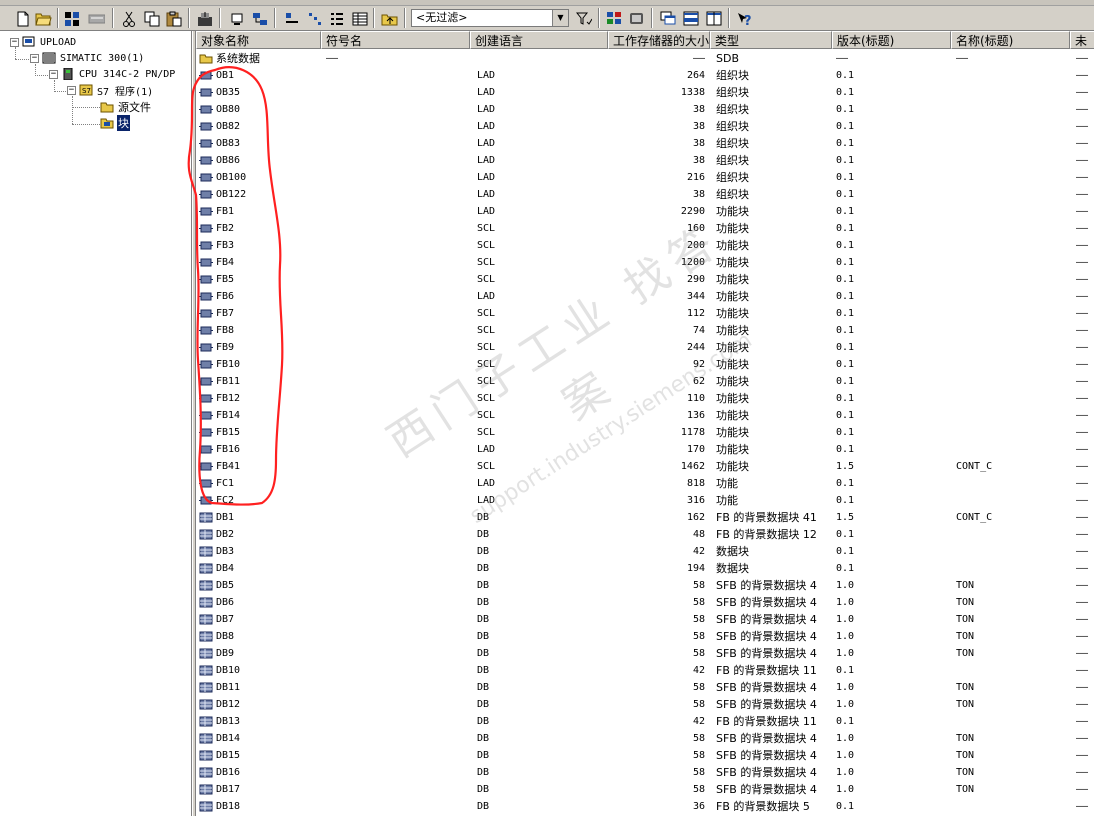  I want to click on open-icon, so click(43, 18).